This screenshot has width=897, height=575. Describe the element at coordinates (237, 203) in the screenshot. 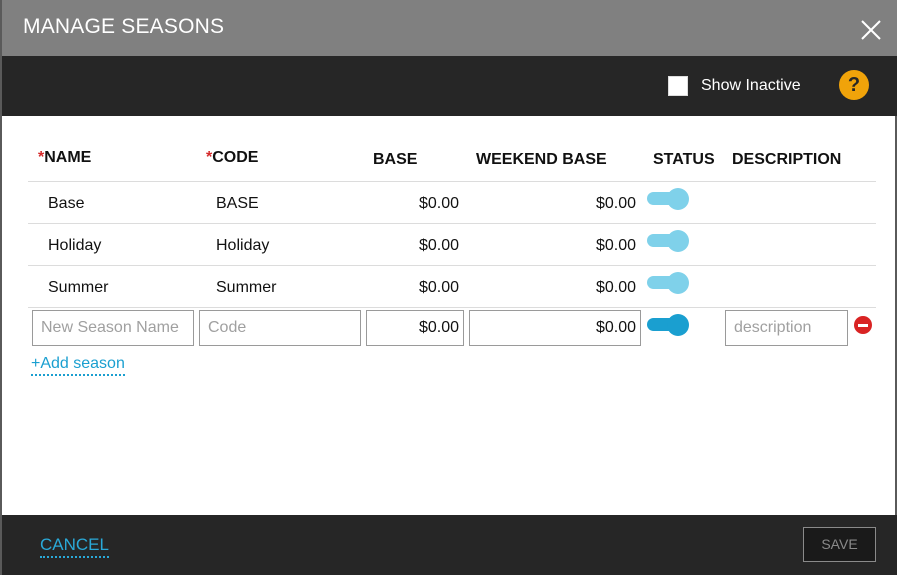

I see `season-code: BASE` at that location.